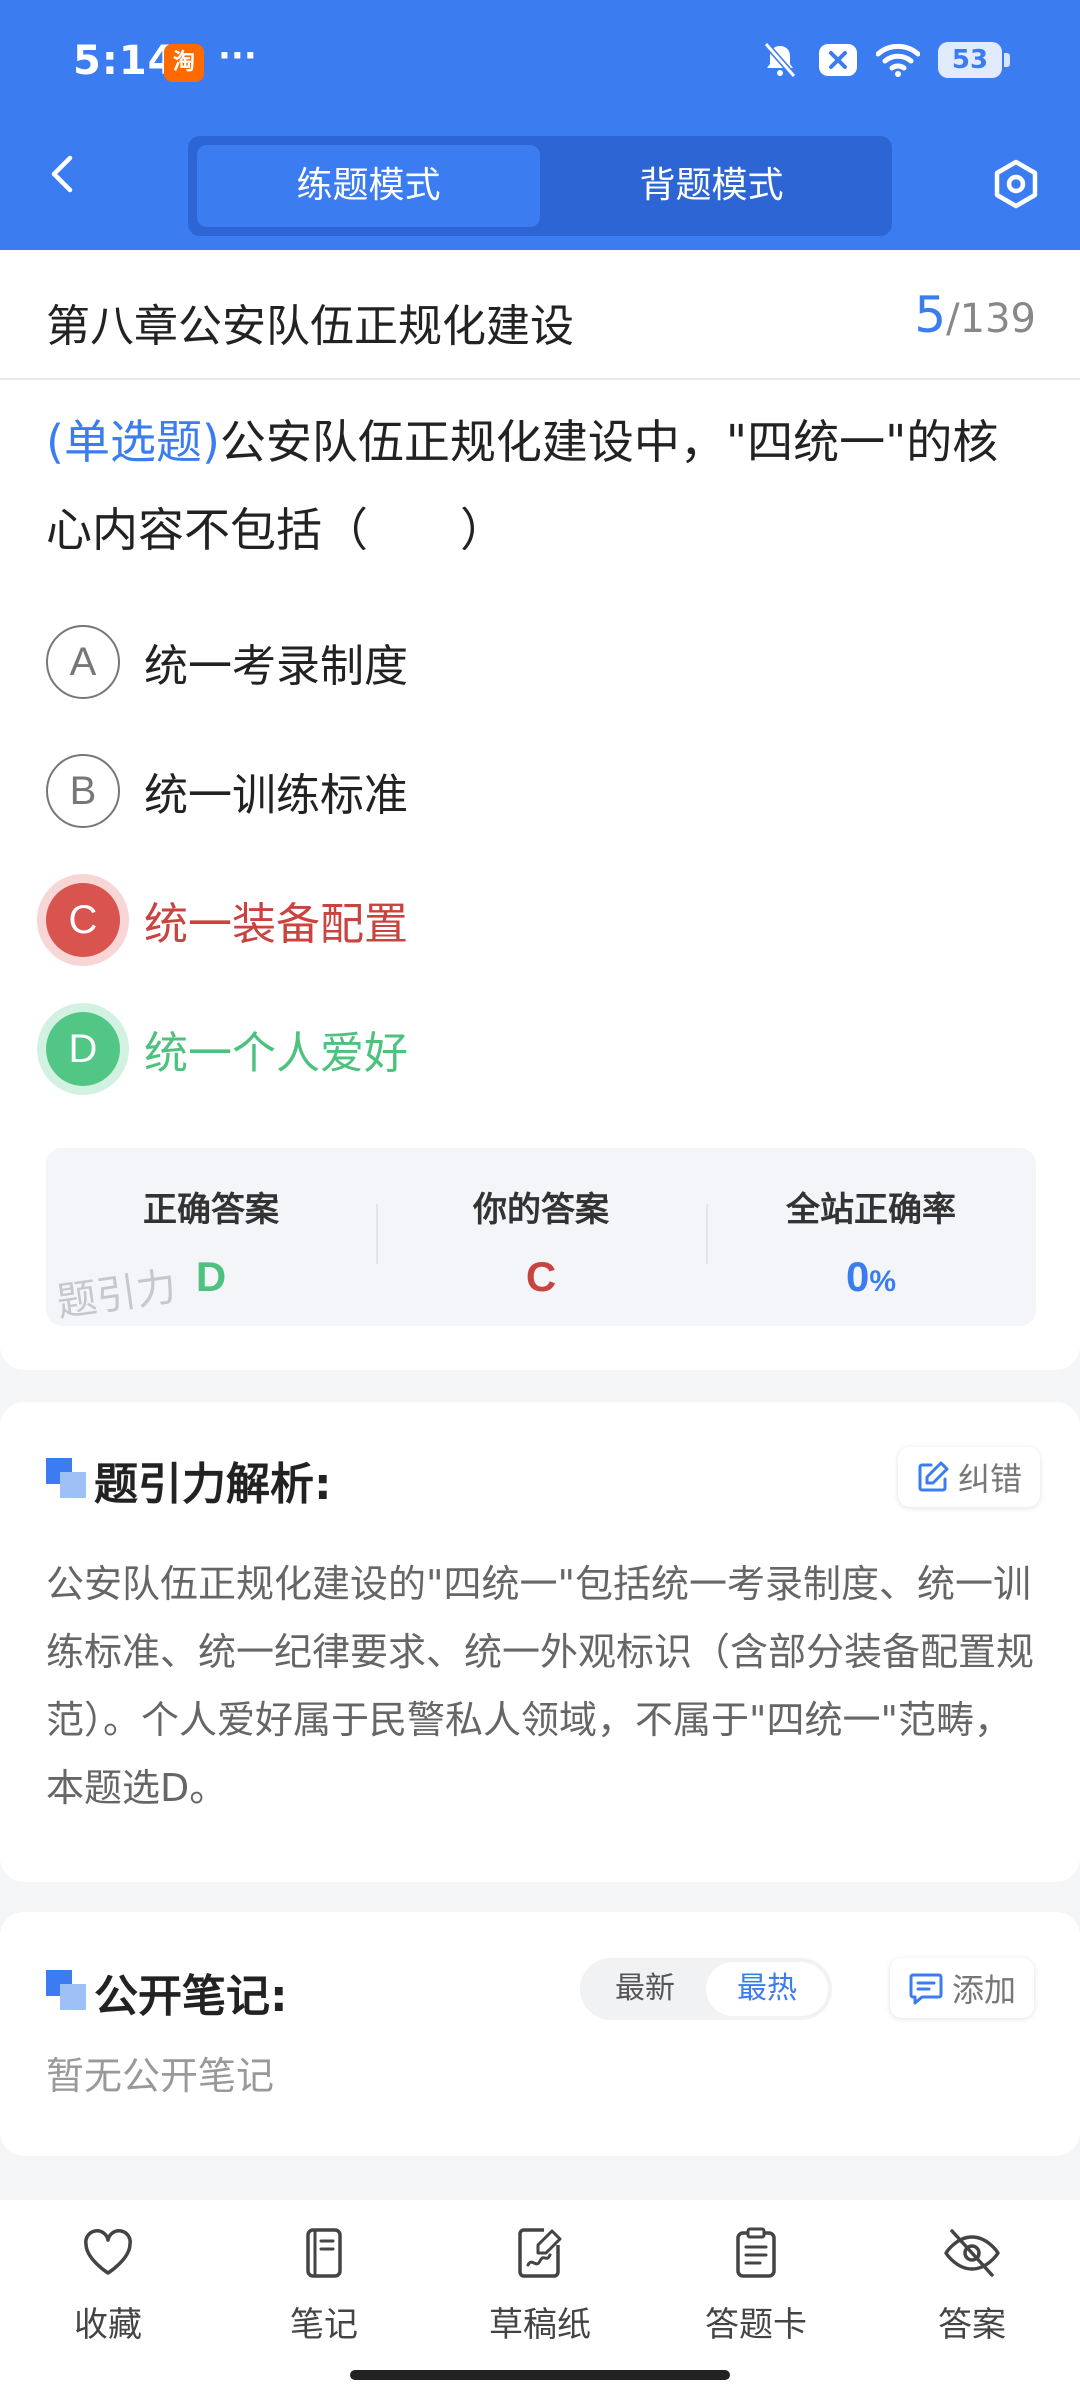  I want to click on option-d-key: D, so click(83, 1049).